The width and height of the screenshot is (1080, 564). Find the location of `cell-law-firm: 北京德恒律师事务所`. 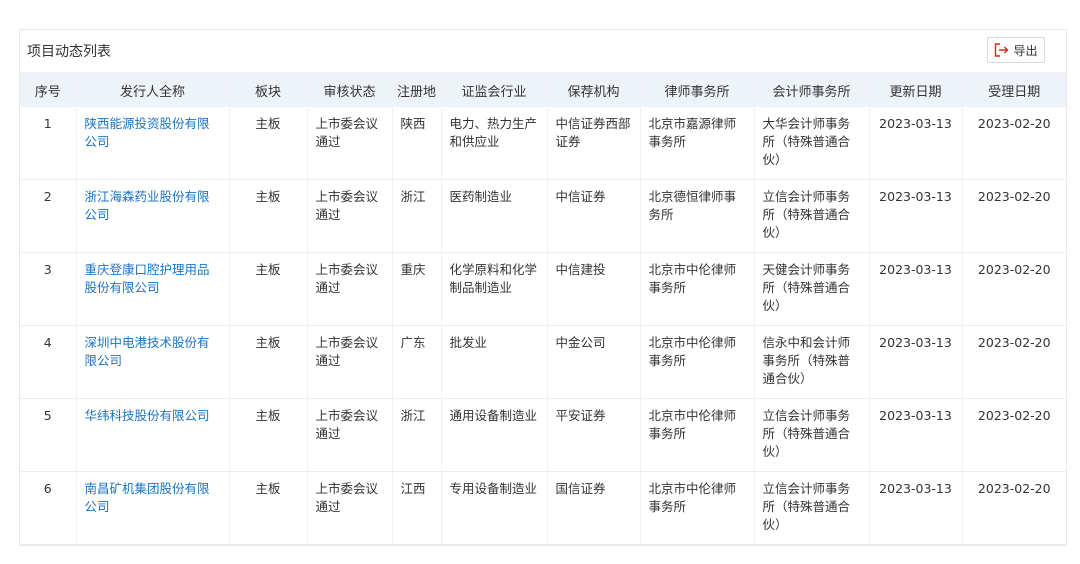

cell-law-firm: 北京德恒律师事务所 is located at coordinates (696, 216).